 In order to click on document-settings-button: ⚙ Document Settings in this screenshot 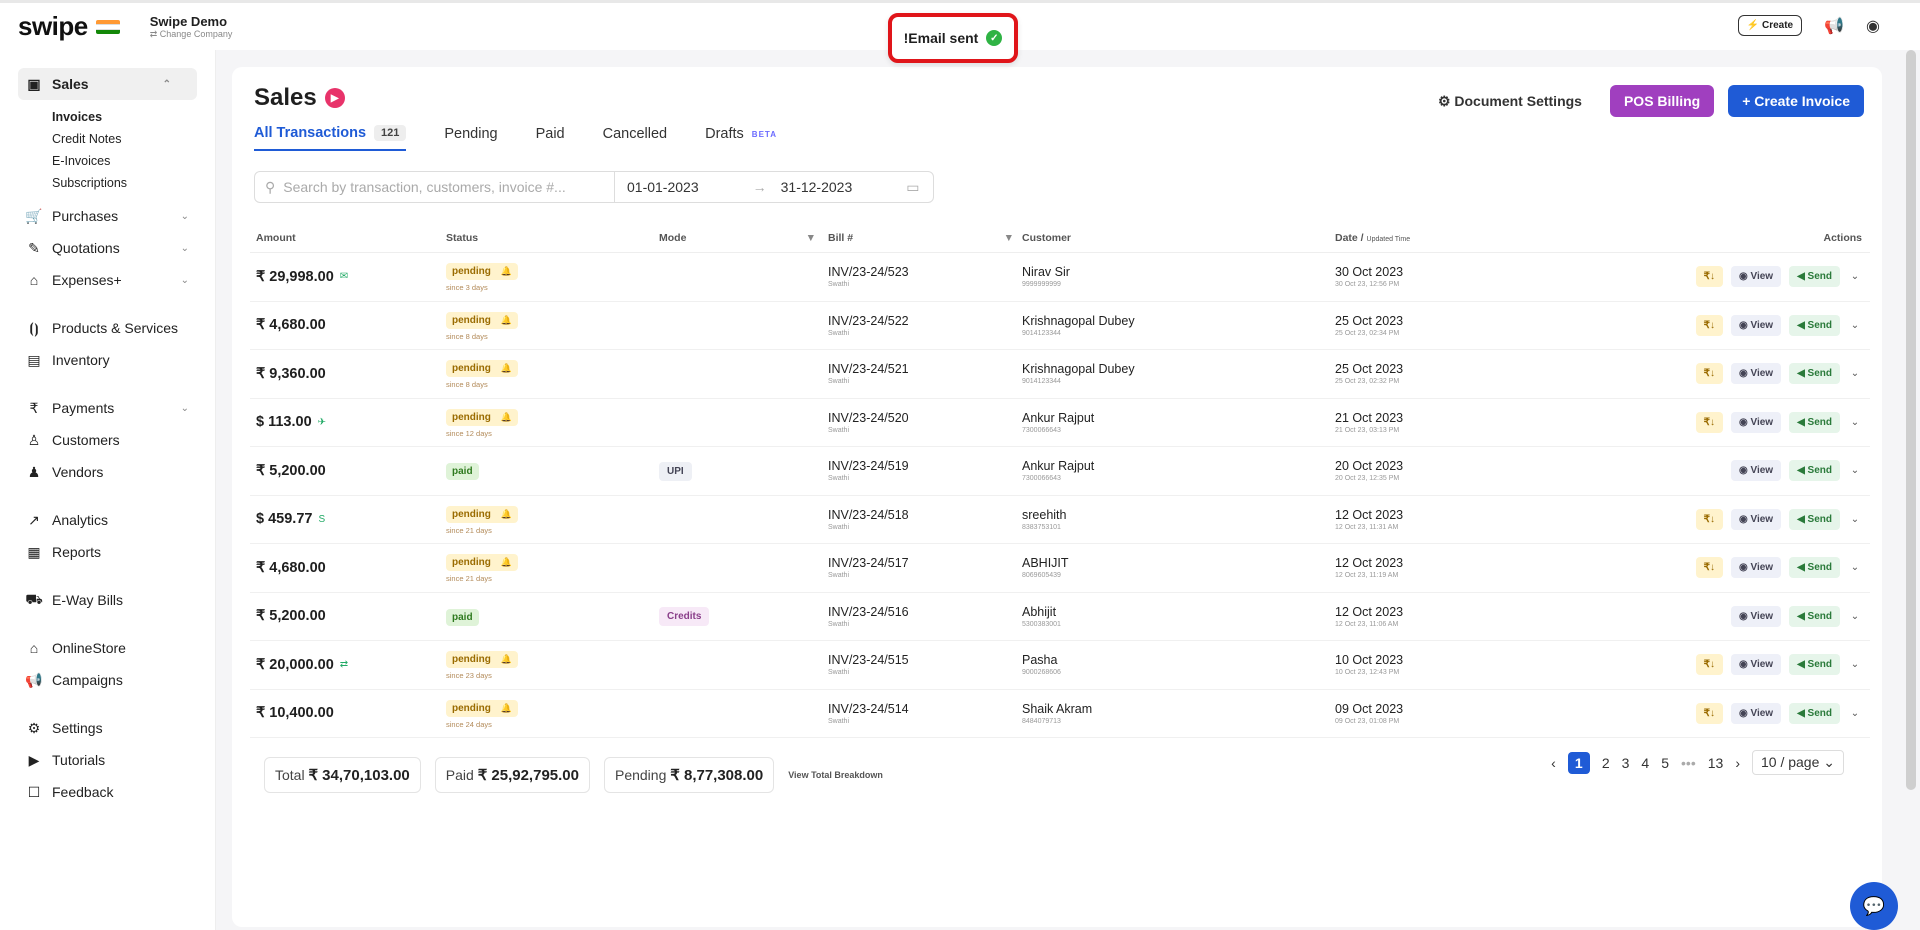, I will do `click(1510, 101)`.